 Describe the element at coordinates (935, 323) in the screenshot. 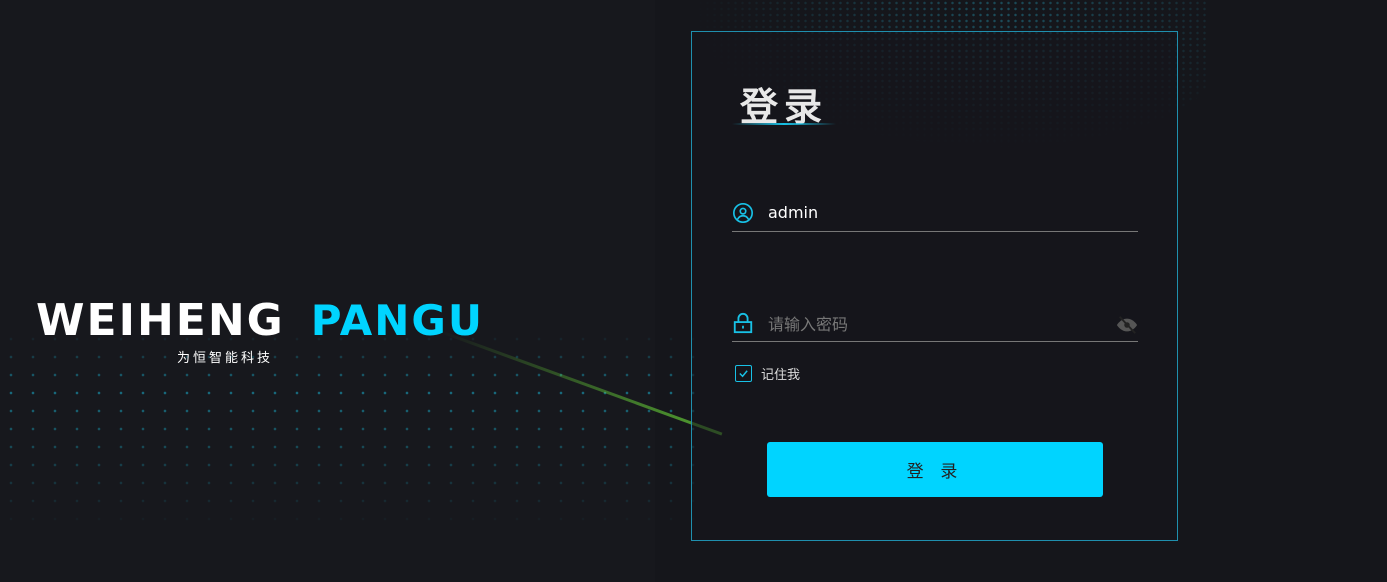

I see `password-field: 请输入密码` at that location.